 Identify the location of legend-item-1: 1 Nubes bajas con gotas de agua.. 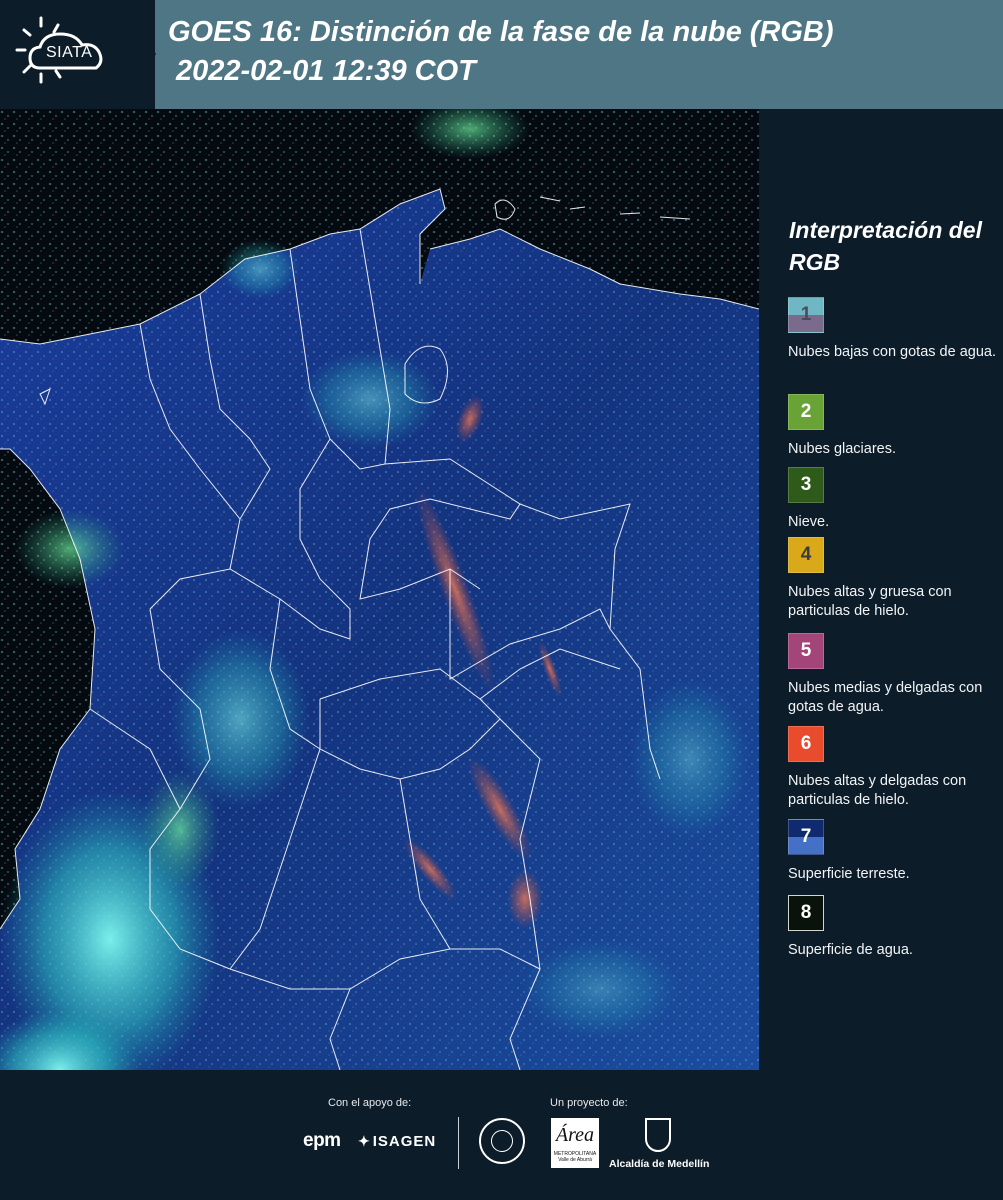
(894, 329).